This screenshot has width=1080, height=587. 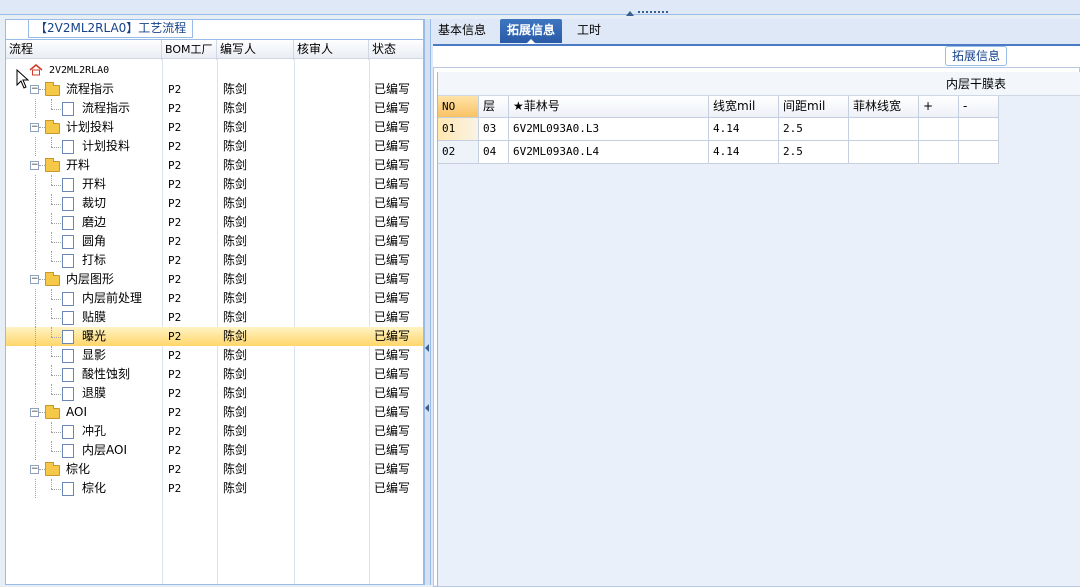 I want to click on cell-layer: 04, so click(x=494, y=152).